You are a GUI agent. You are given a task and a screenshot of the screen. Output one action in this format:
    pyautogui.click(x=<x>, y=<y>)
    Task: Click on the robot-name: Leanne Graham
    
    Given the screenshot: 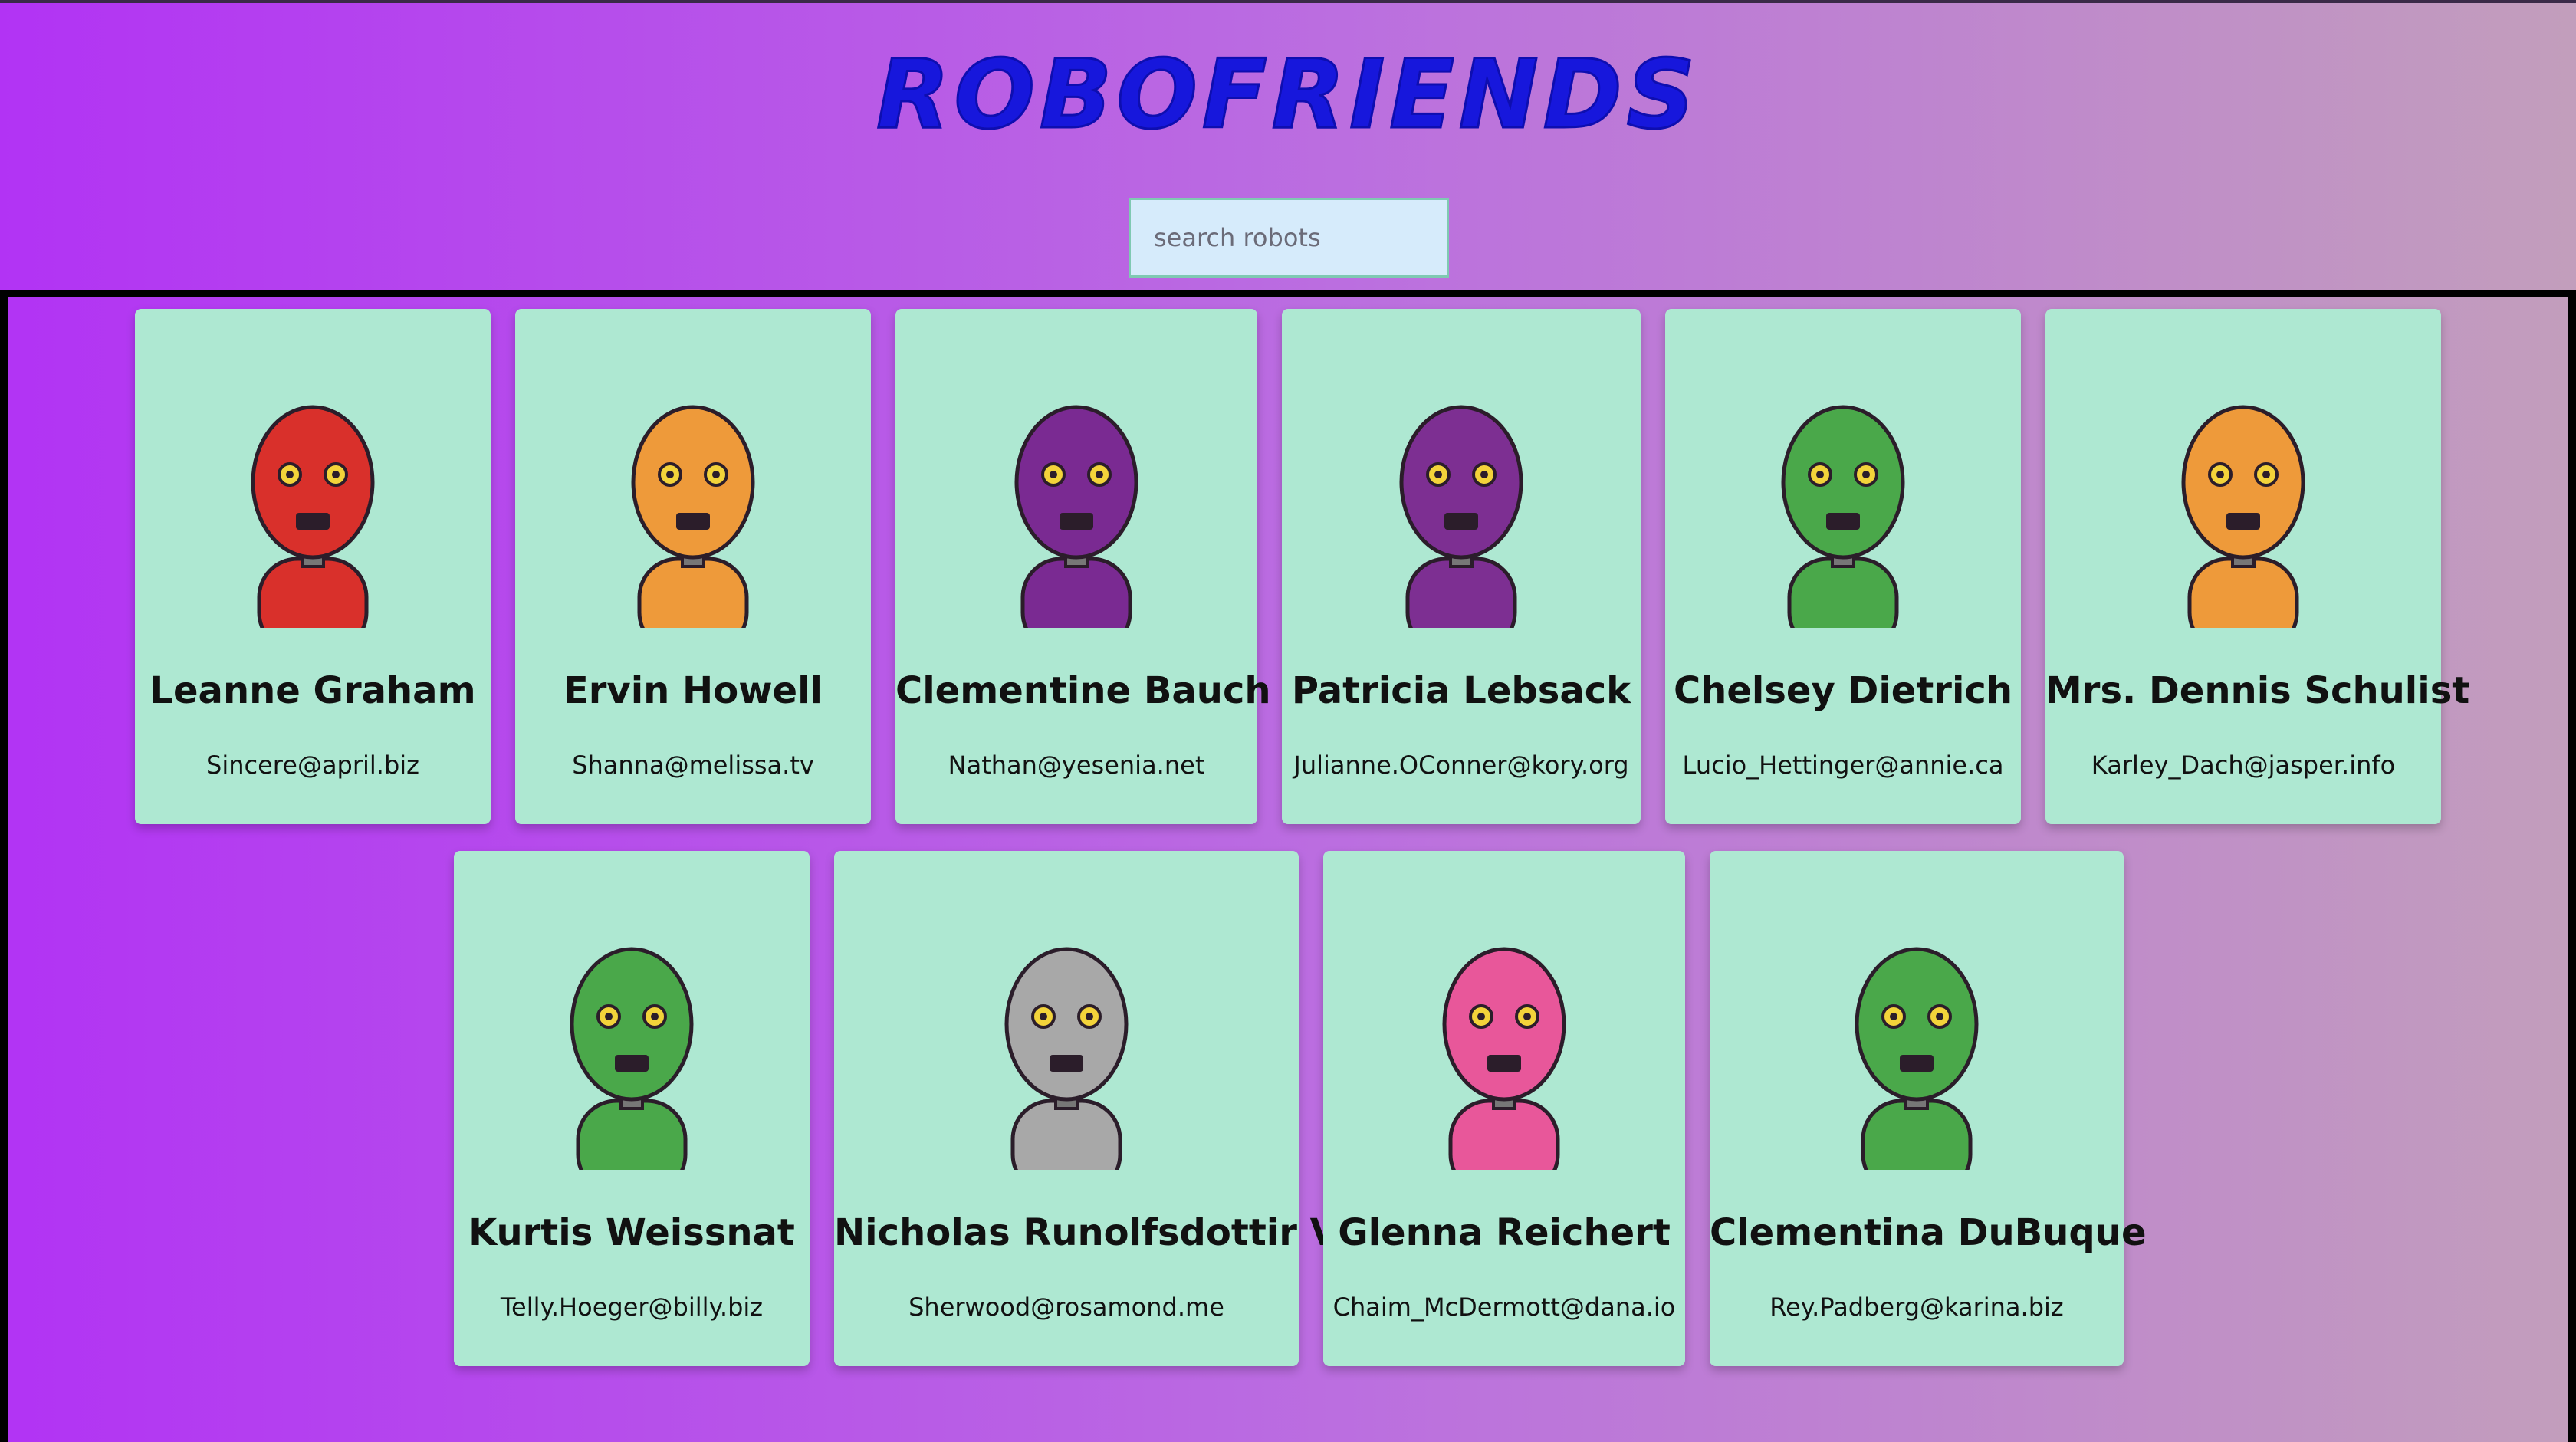 What is the action you would take?
    pyautogui.click(x=313, y=690)
    